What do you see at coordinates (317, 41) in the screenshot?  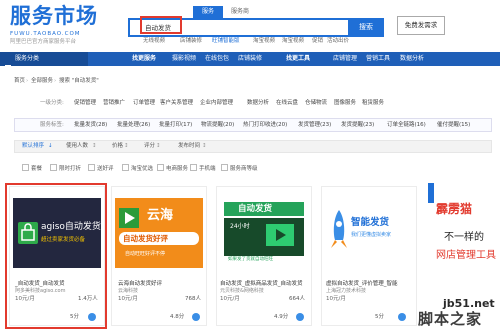 I see `hot-keyword: 促销` at bounding box center [317, 41].